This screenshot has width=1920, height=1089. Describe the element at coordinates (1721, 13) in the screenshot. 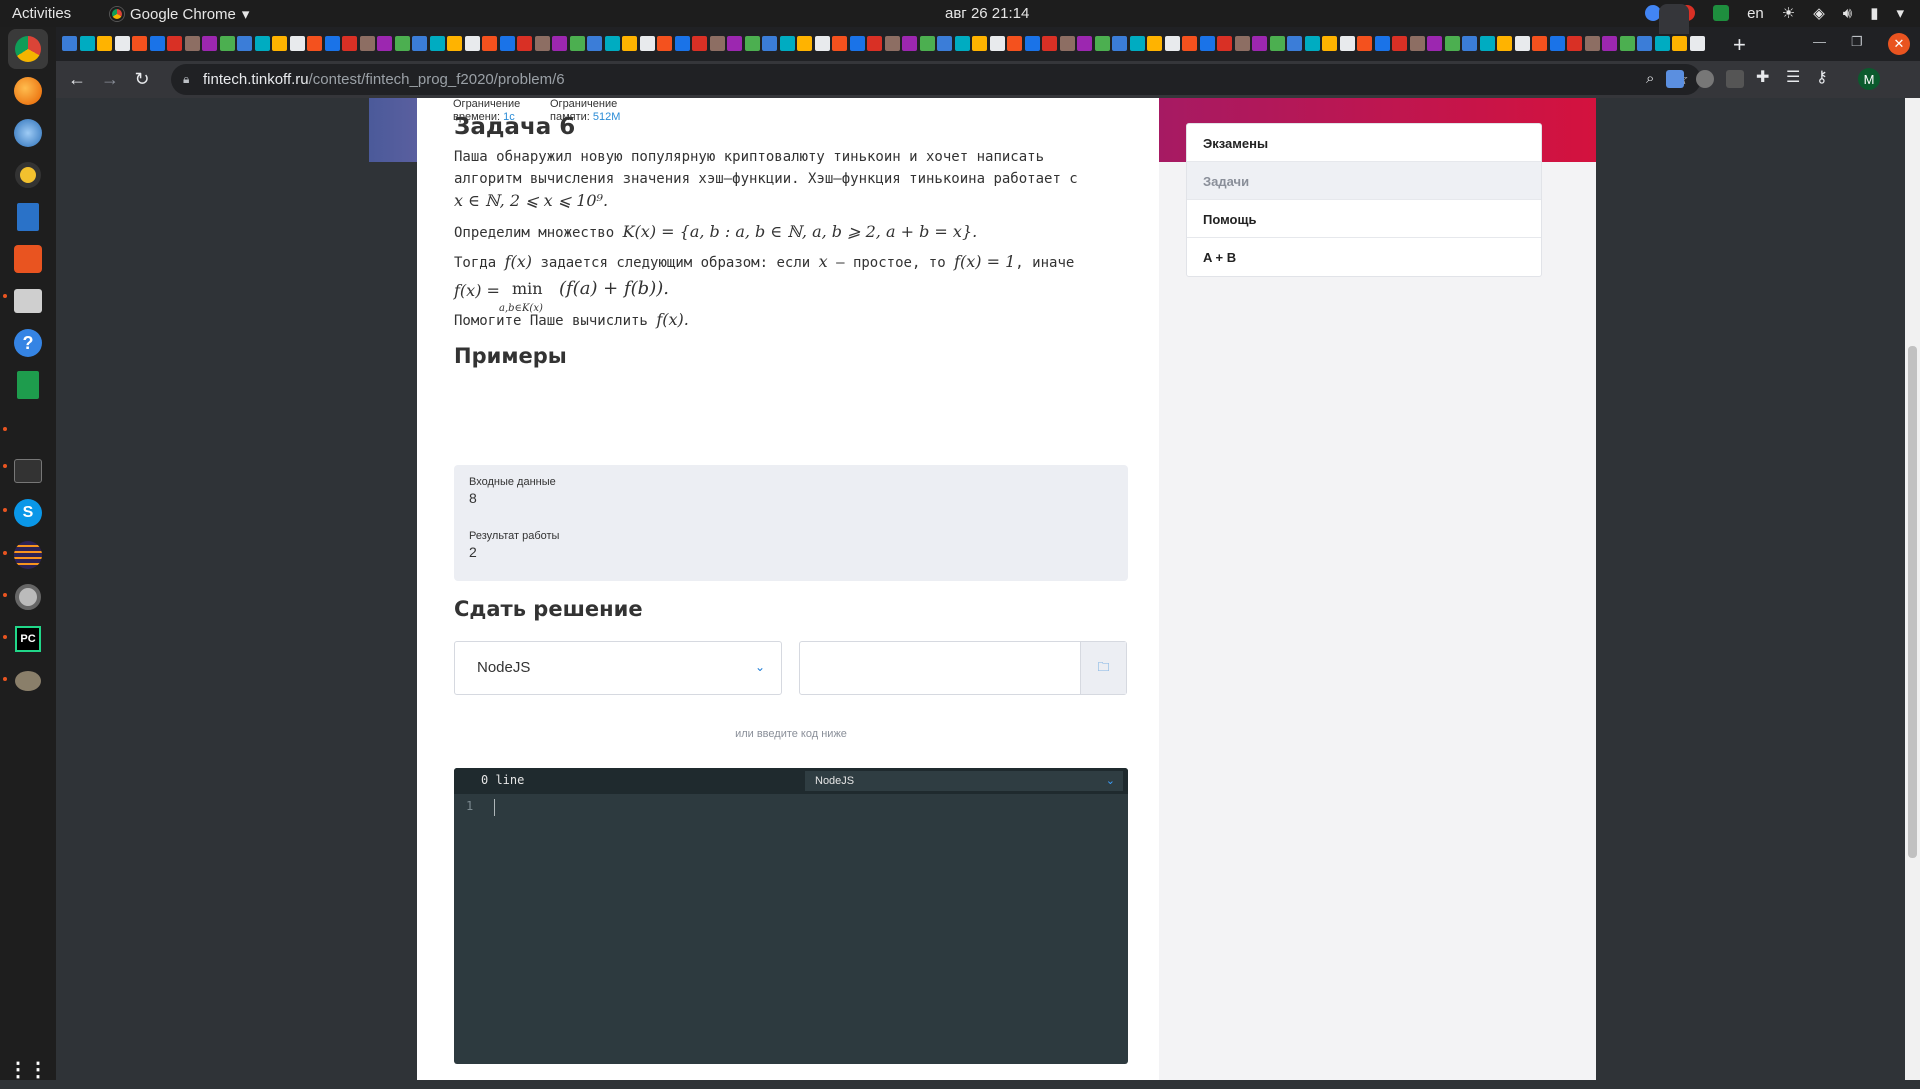

I see `check-tray-icon` at that location.